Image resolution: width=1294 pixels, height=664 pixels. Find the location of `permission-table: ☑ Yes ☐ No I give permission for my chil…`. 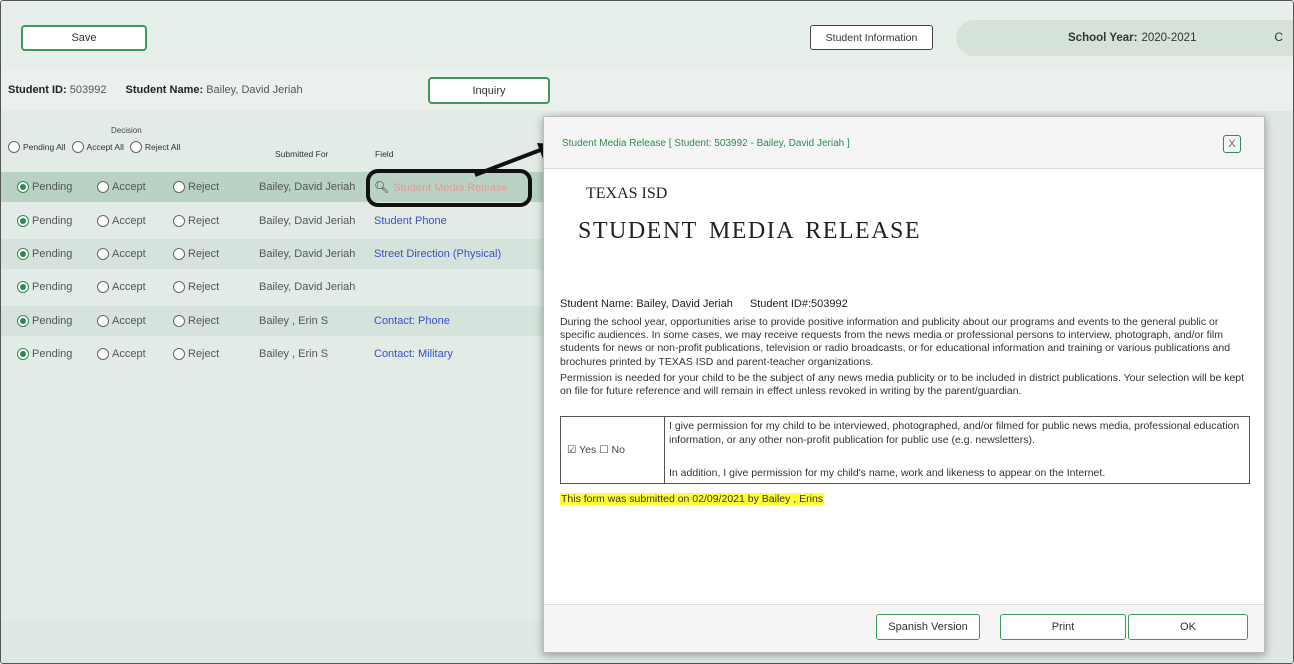

permission-table: ☑ Yes ☐ No I give permission for my chil… is located at coordinates (905, 450).